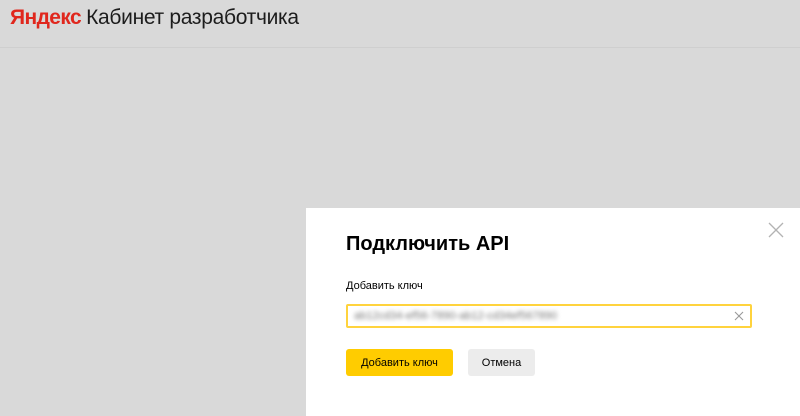  Describe the element at coordinates (192, 18) in the screenshot. I see `page-title: Кабинет разработчика` at that location.